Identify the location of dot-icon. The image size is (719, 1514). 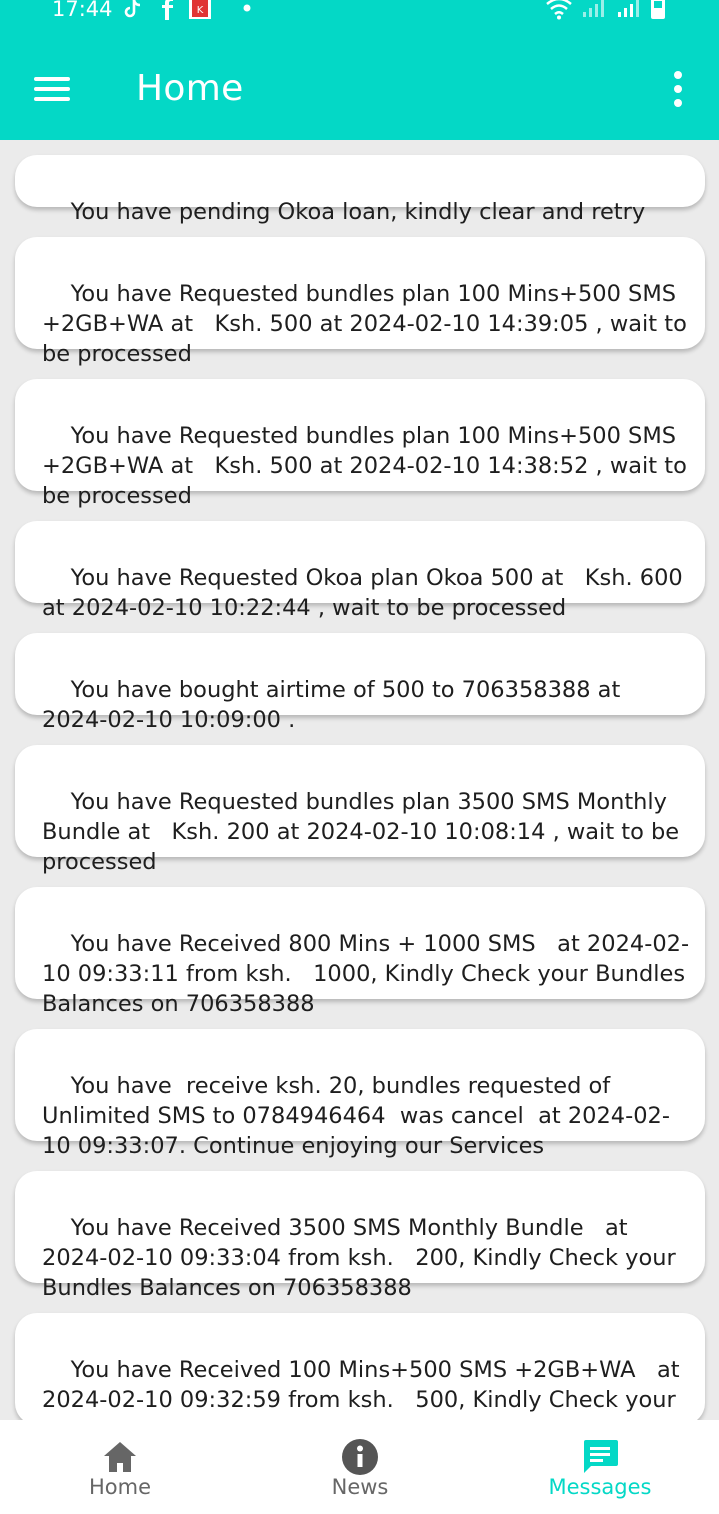
(247, 8).